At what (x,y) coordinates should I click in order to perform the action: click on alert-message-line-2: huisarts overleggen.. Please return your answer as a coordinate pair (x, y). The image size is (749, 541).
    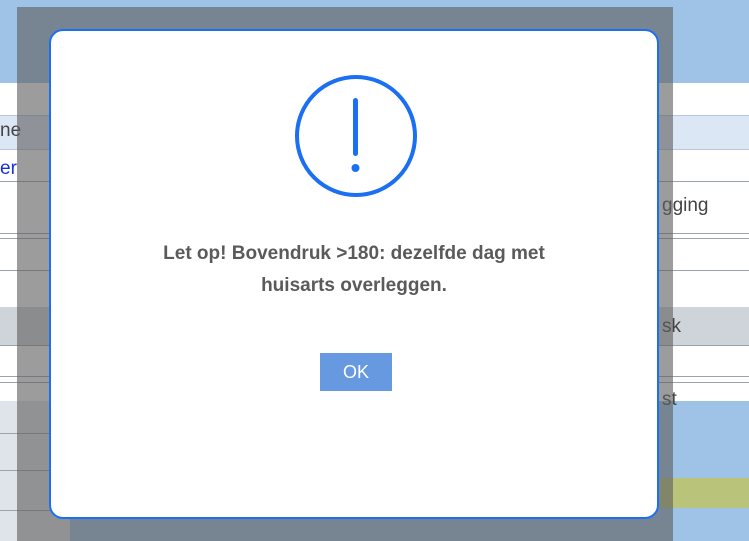
    Looking at the image, I should click on (354, 285).